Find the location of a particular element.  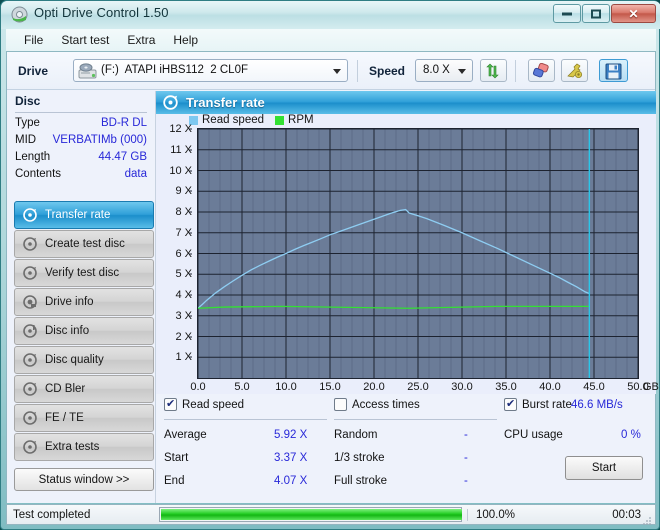

burst-rate-value: 46.6 MB/s is located at coordinates (597, 405).